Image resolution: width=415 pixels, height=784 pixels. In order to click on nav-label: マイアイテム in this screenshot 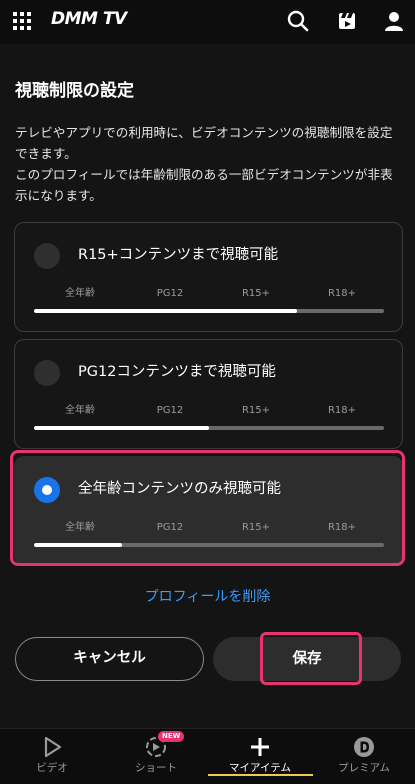, I will do `click(260, 768)`.